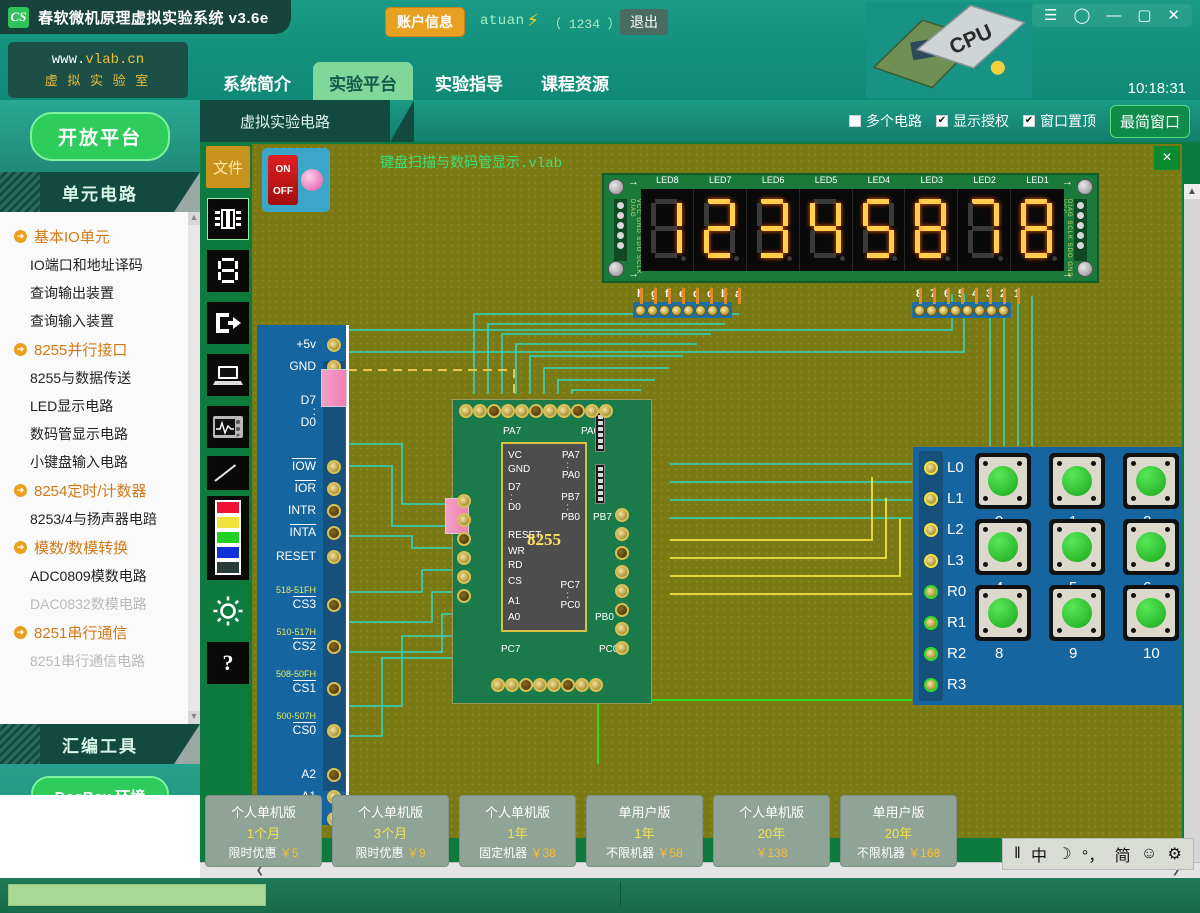  What do you see at coordinates (1151, 623) in the screenshot?
I see `keypad-key-10: 10` at bounding box center [1151, 623].